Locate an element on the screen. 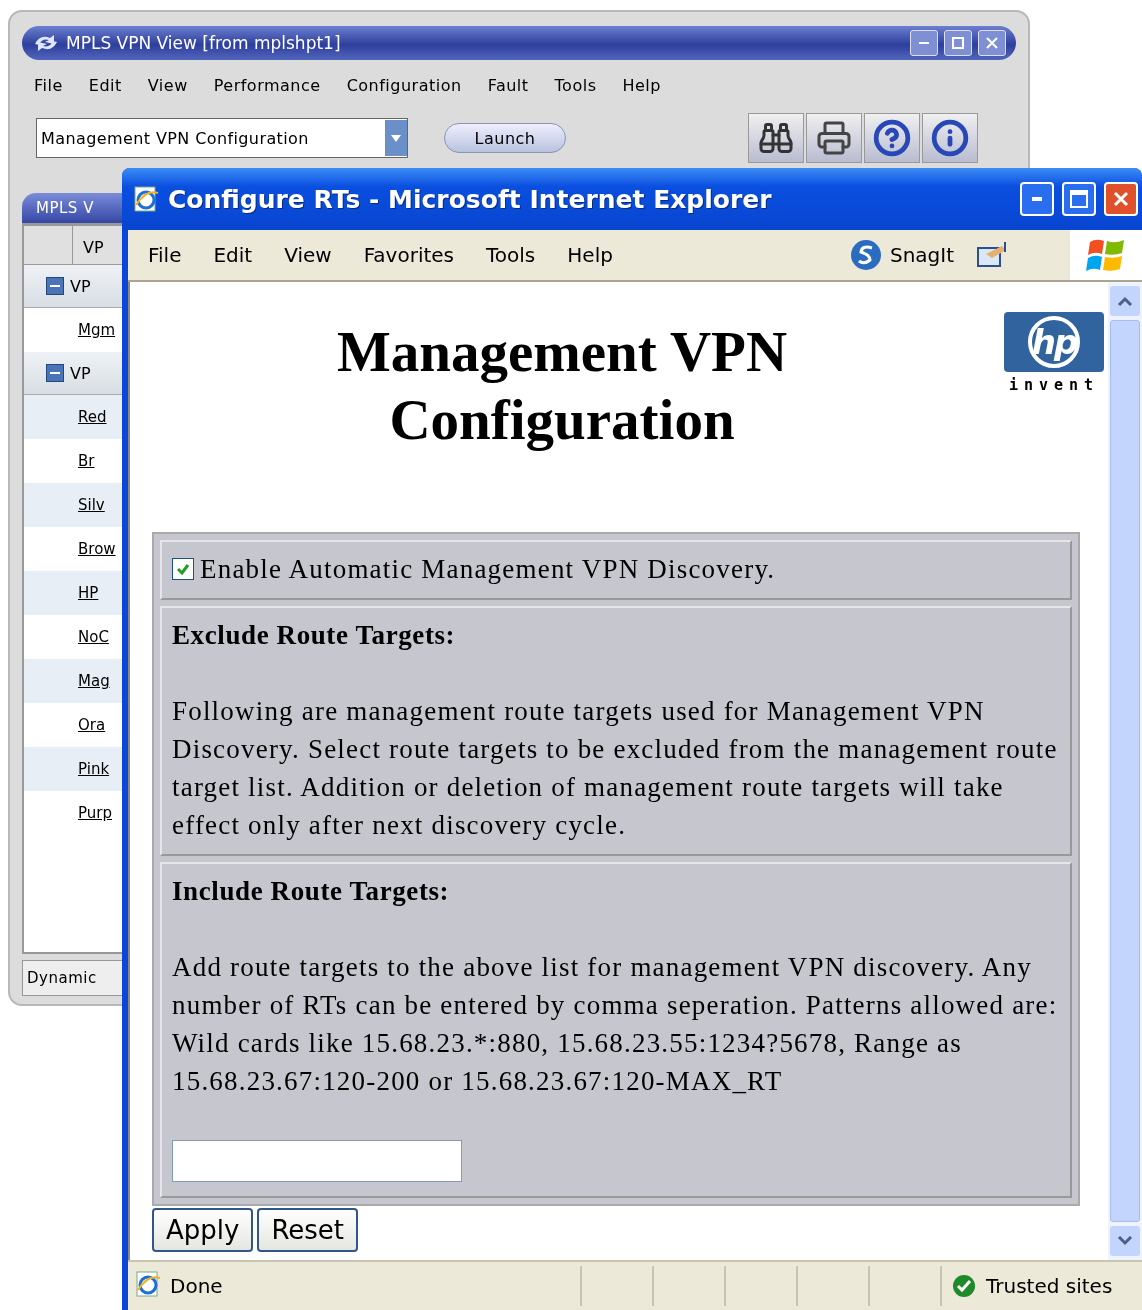 The height and width of the screenshot is (1310, 1142). page-icon is located at coordinates (148, 1284).